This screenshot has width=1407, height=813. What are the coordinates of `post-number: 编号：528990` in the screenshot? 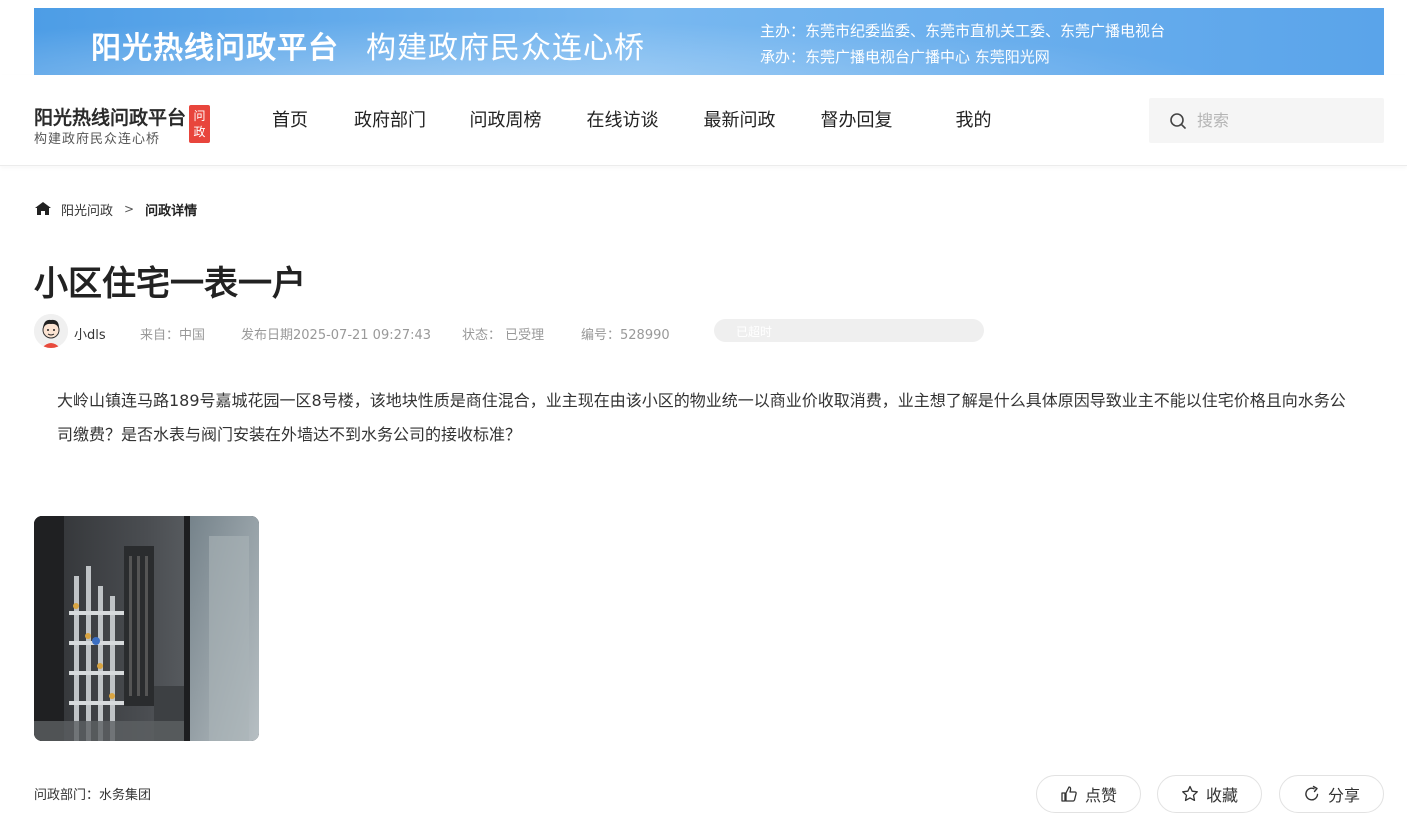 It's located at (625, 335).